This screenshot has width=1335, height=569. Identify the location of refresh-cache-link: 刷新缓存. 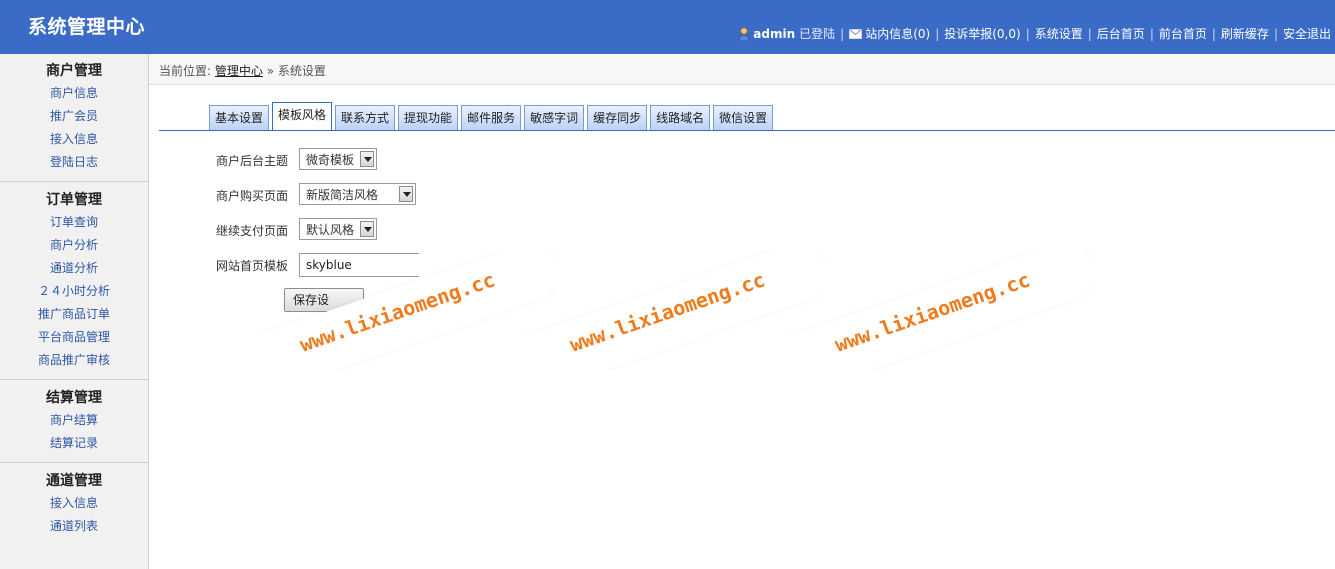
(1245, 33).